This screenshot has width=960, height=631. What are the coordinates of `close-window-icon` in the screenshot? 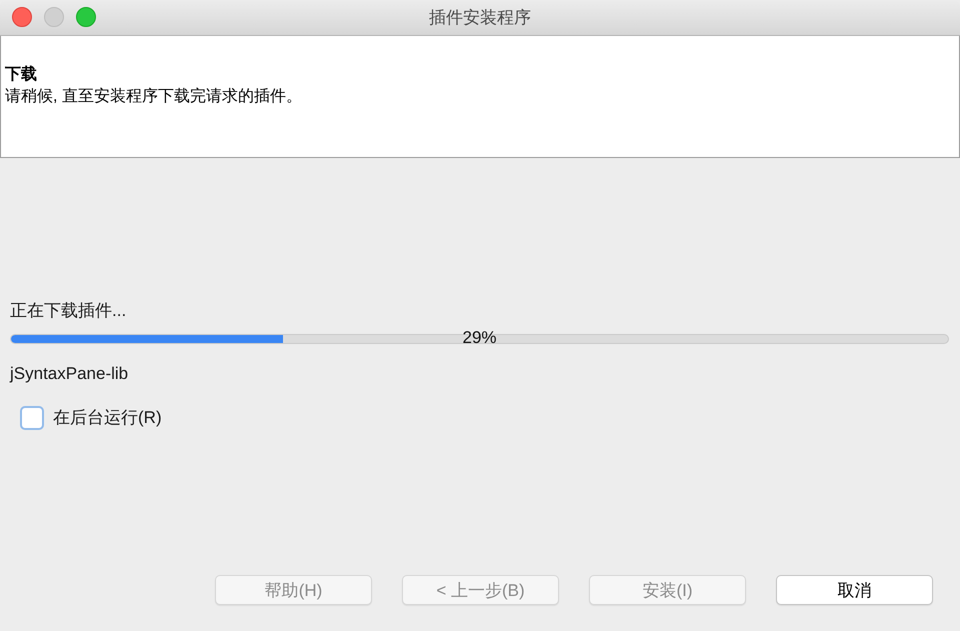 It's located at (22, 17).